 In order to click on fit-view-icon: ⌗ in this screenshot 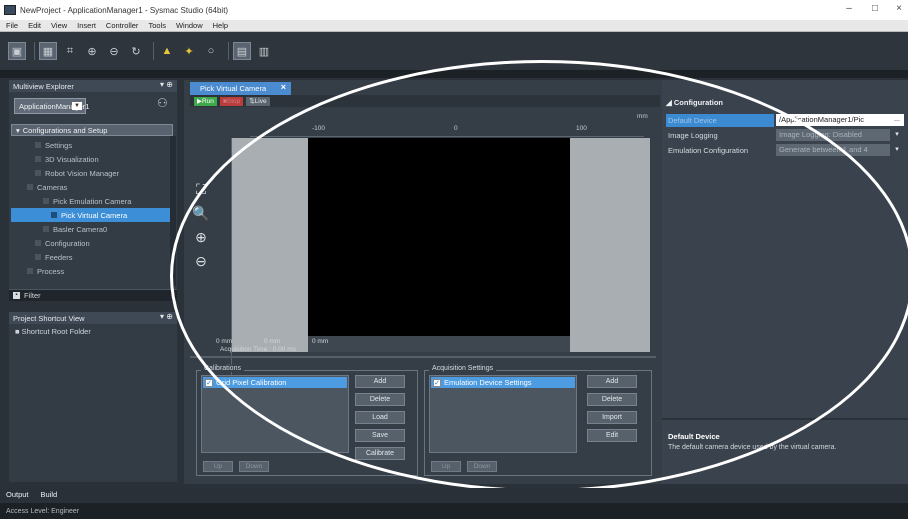, I will do `click(70, 51)`.